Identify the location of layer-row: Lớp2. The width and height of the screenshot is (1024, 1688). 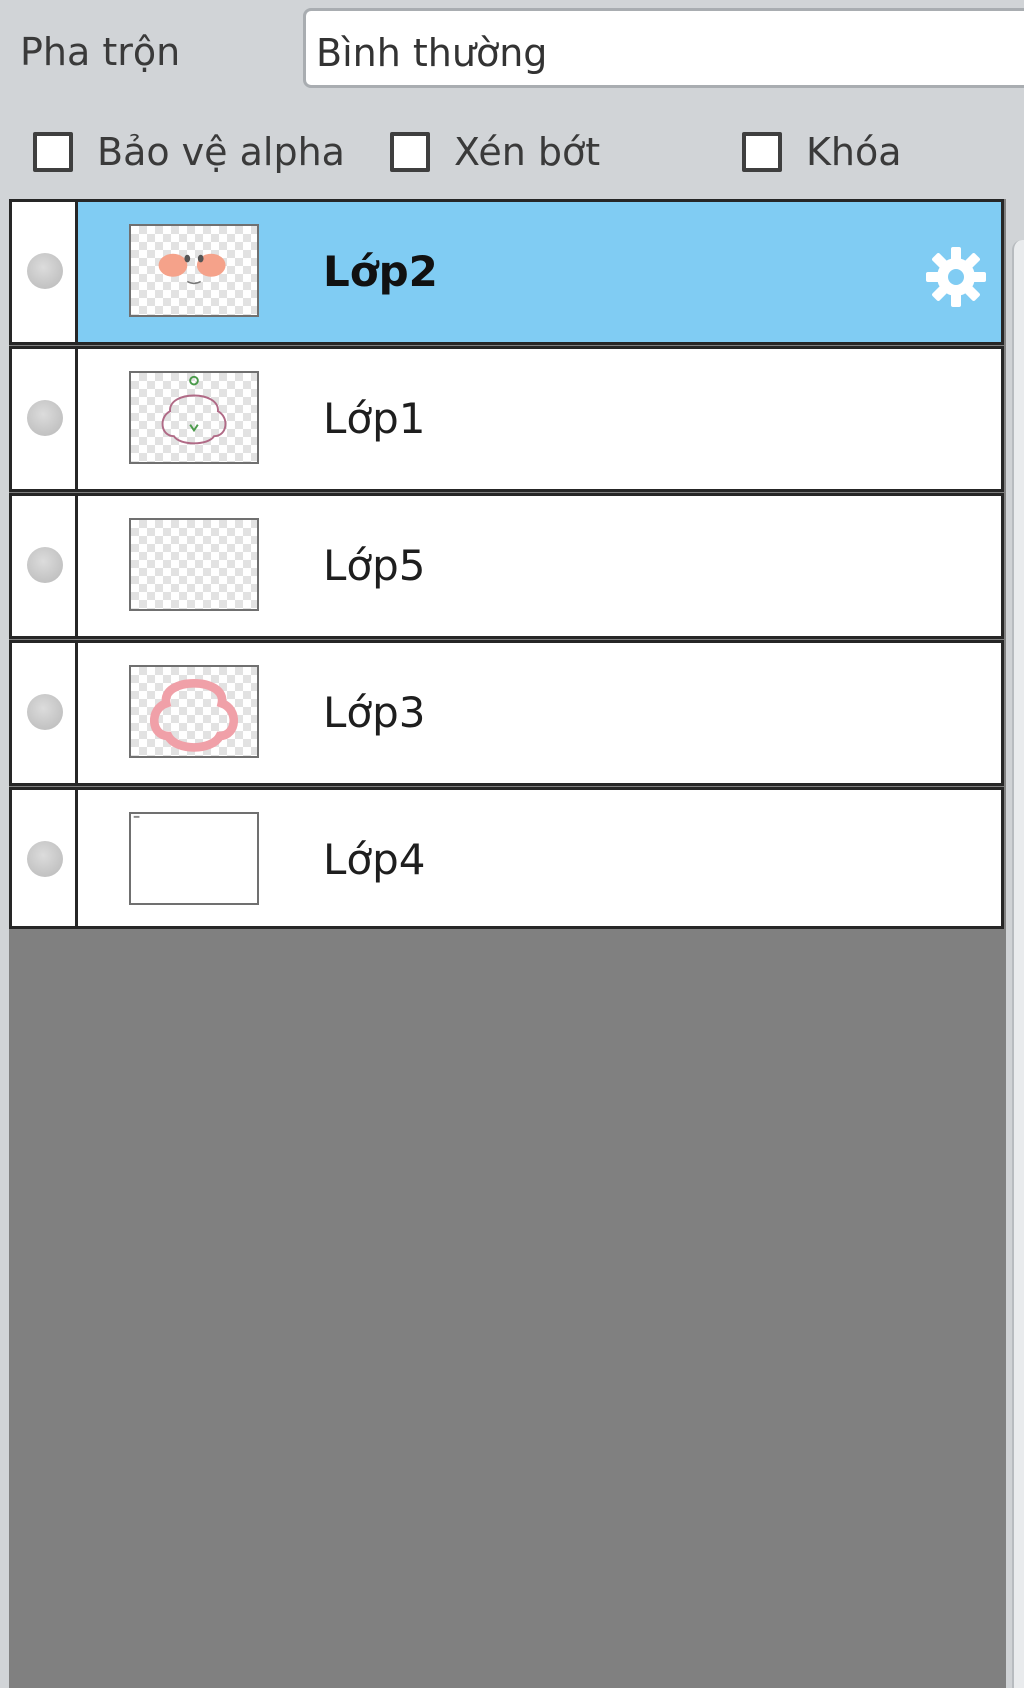
(506, 272).